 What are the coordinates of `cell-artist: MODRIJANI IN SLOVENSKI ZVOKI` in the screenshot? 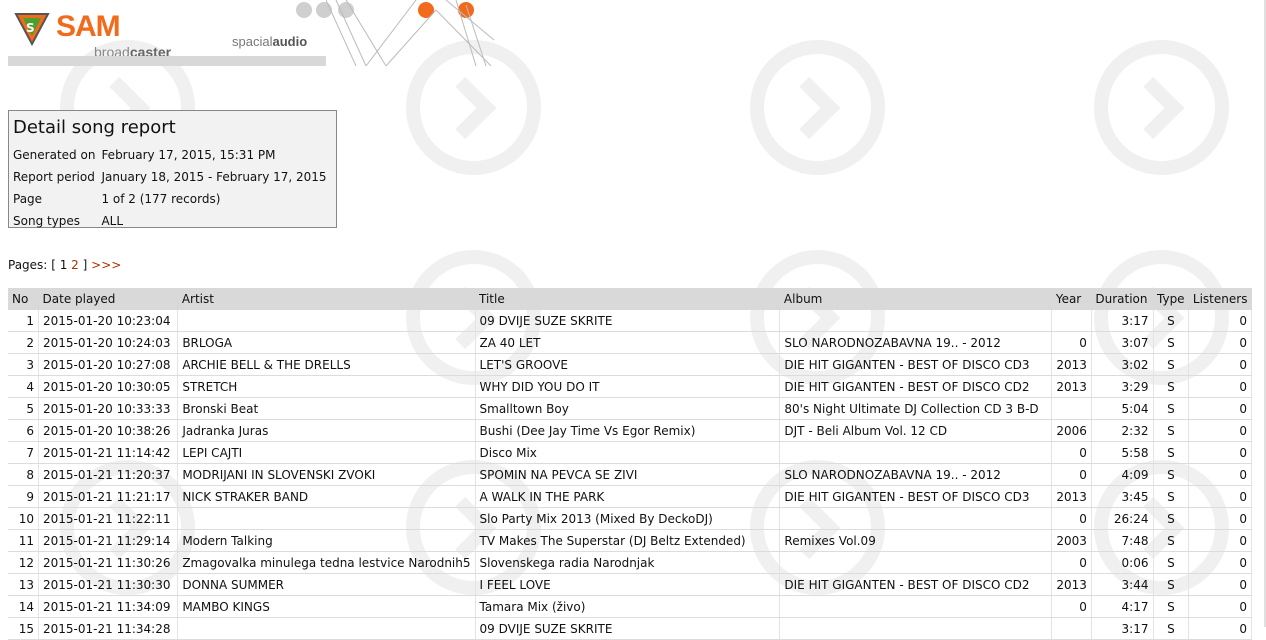 It's located at (326, 474).